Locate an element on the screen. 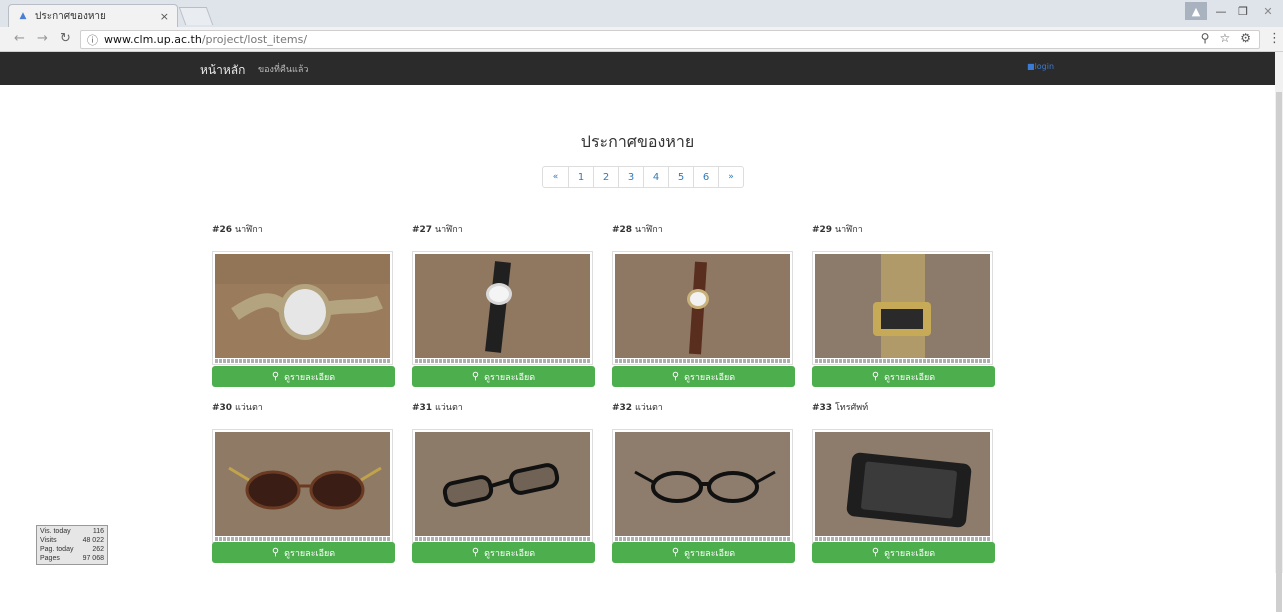 This screenshot has width=1283, height=612. pagination-page: 2 is located at coordinates (605, 177).